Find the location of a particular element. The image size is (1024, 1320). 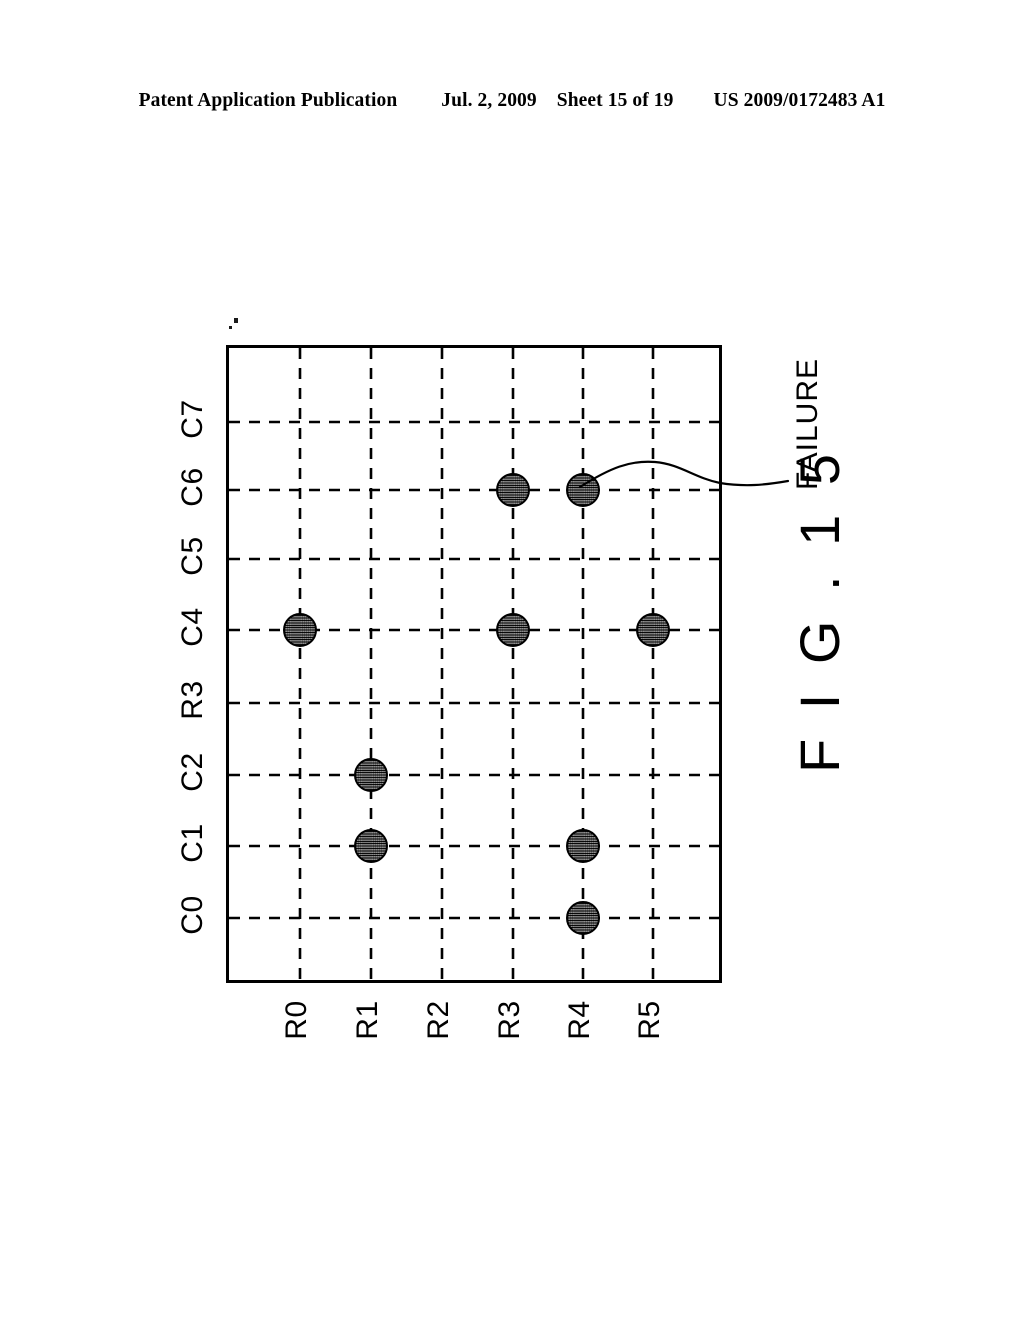

column-label-c4: C4 is located at coordinates (192, 627).